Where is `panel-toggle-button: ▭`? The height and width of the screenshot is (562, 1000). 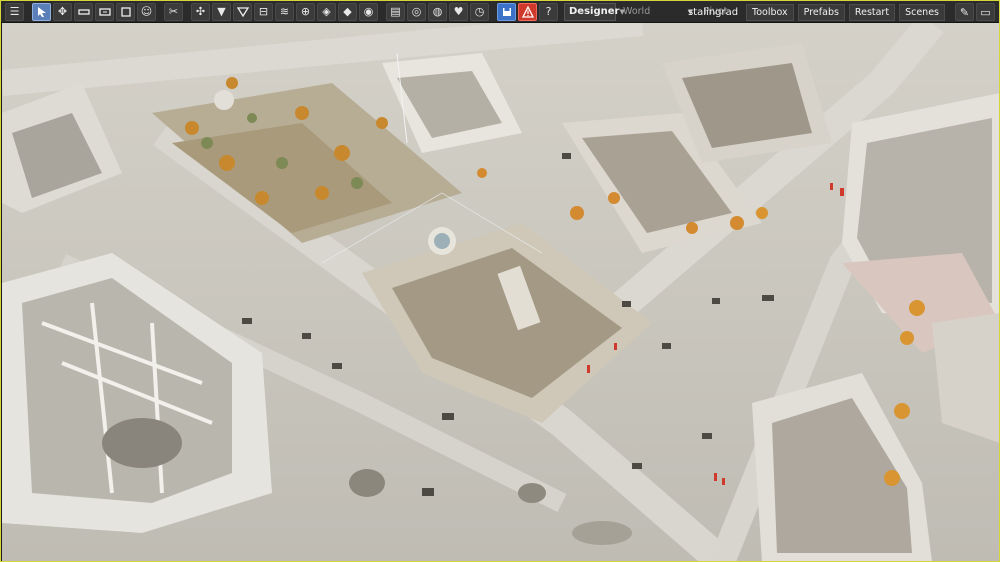
panel-toggle-button: ▭ is located at coordinates (985, 12).